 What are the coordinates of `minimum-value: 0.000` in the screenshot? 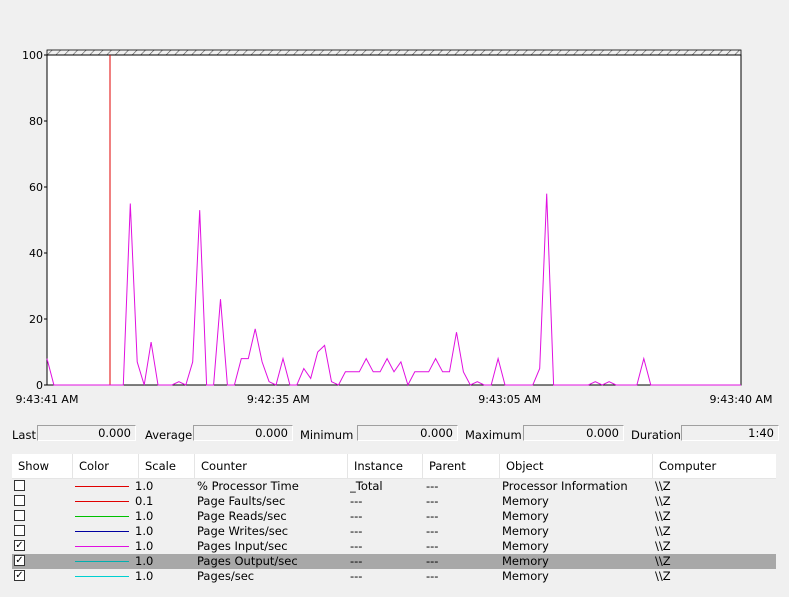 It's located at (407, 433).